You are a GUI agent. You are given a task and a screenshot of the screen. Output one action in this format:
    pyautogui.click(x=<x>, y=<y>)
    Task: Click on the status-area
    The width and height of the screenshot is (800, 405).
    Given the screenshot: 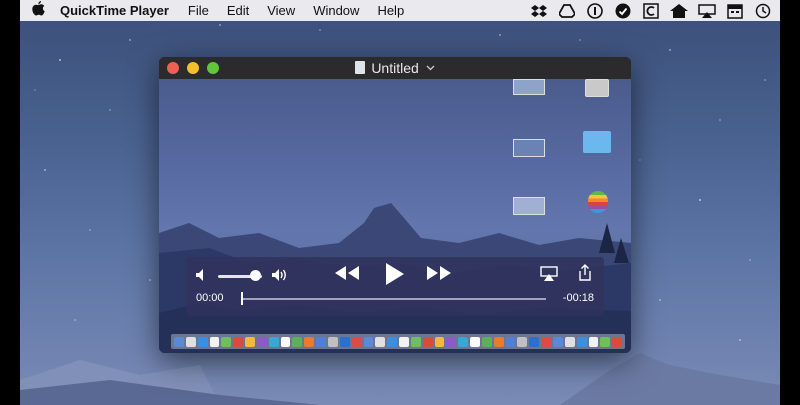 What is the action you would take?
    pyautogui.click(x=651, y=10)
    